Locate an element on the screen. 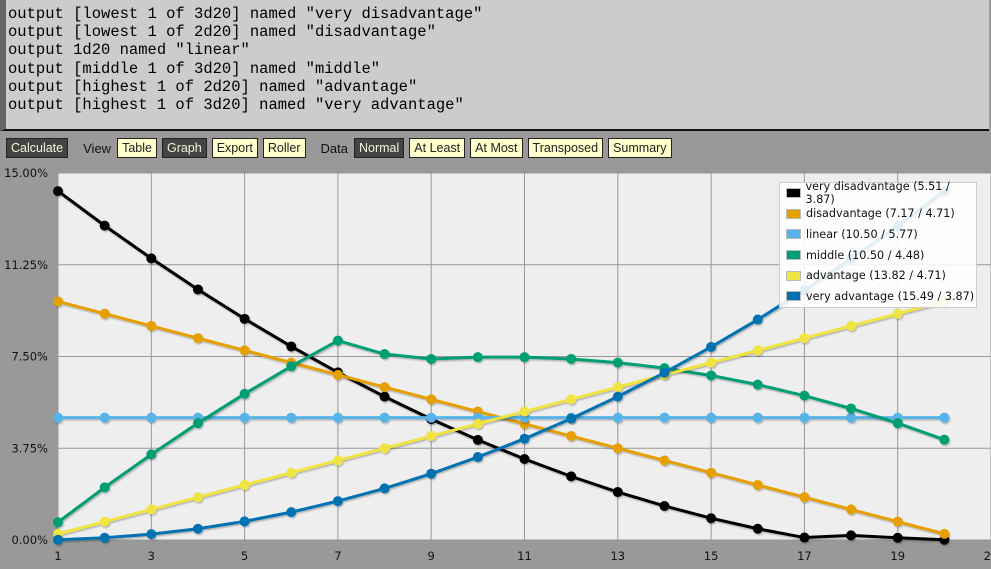 This screenshot has width=991, height=569. data-at-most-button: At Most is located at coordinates (496, 148).